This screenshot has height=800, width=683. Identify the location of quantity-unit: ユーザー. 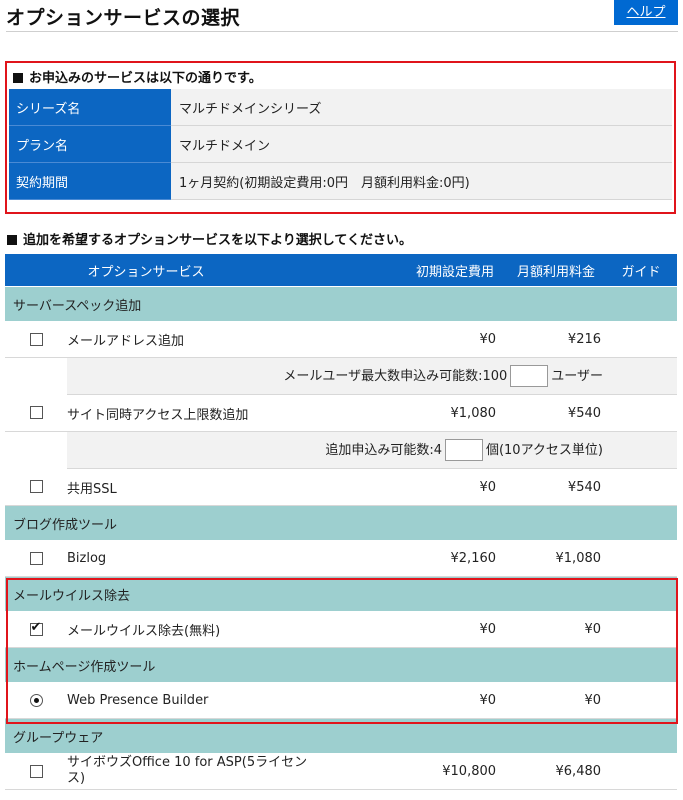
(577, 376).